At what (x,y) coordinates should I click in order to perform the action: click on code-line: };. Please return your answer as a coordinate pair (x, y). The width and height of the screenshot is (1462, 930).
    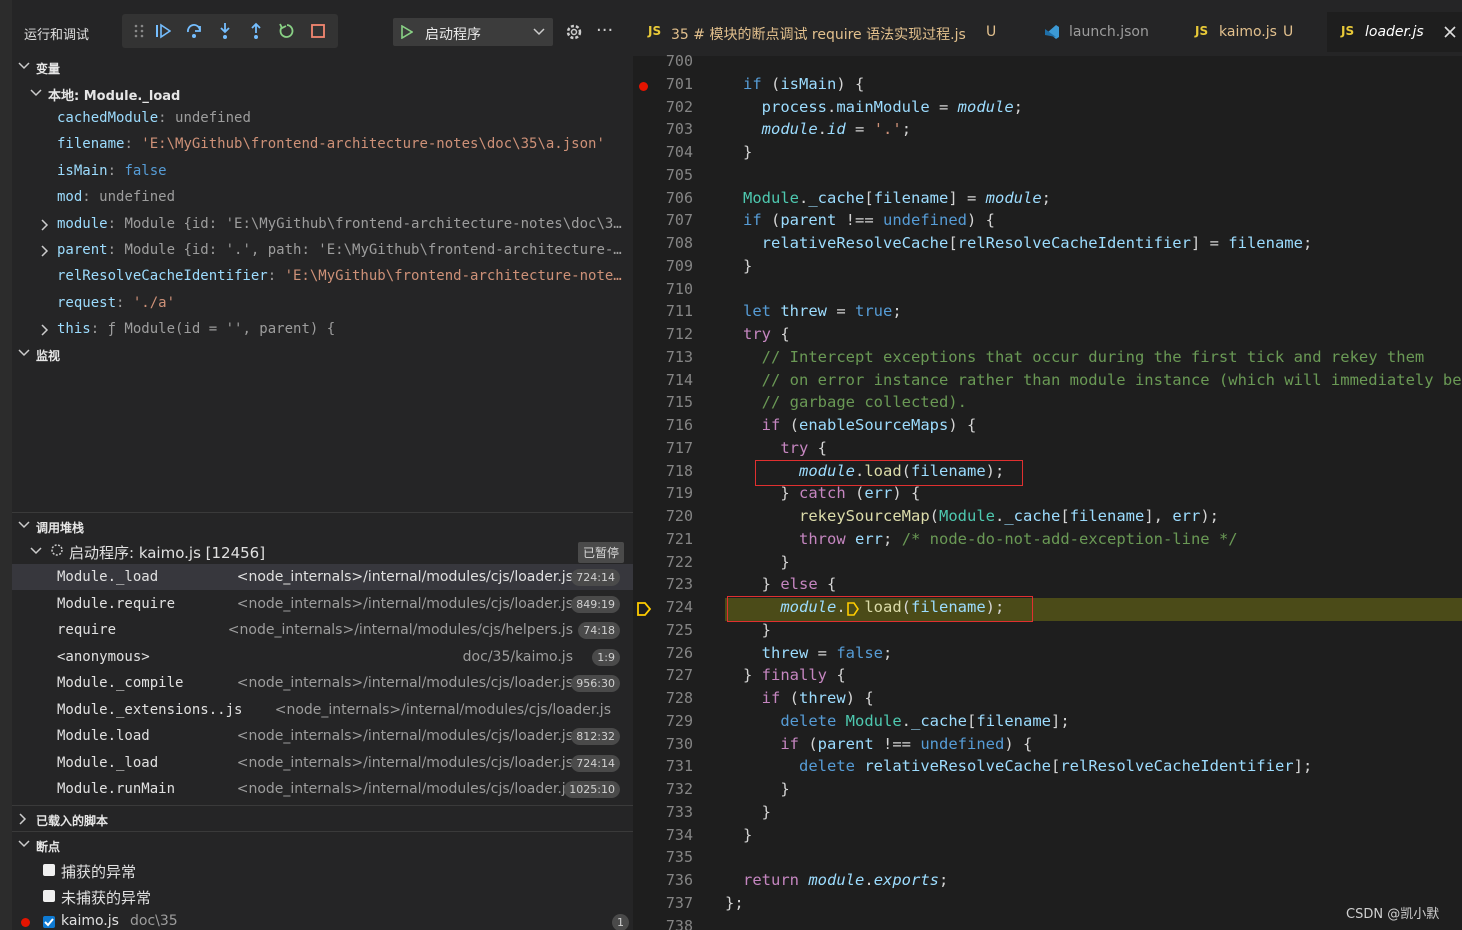
    Looking at the image, I should click on (734, 902).